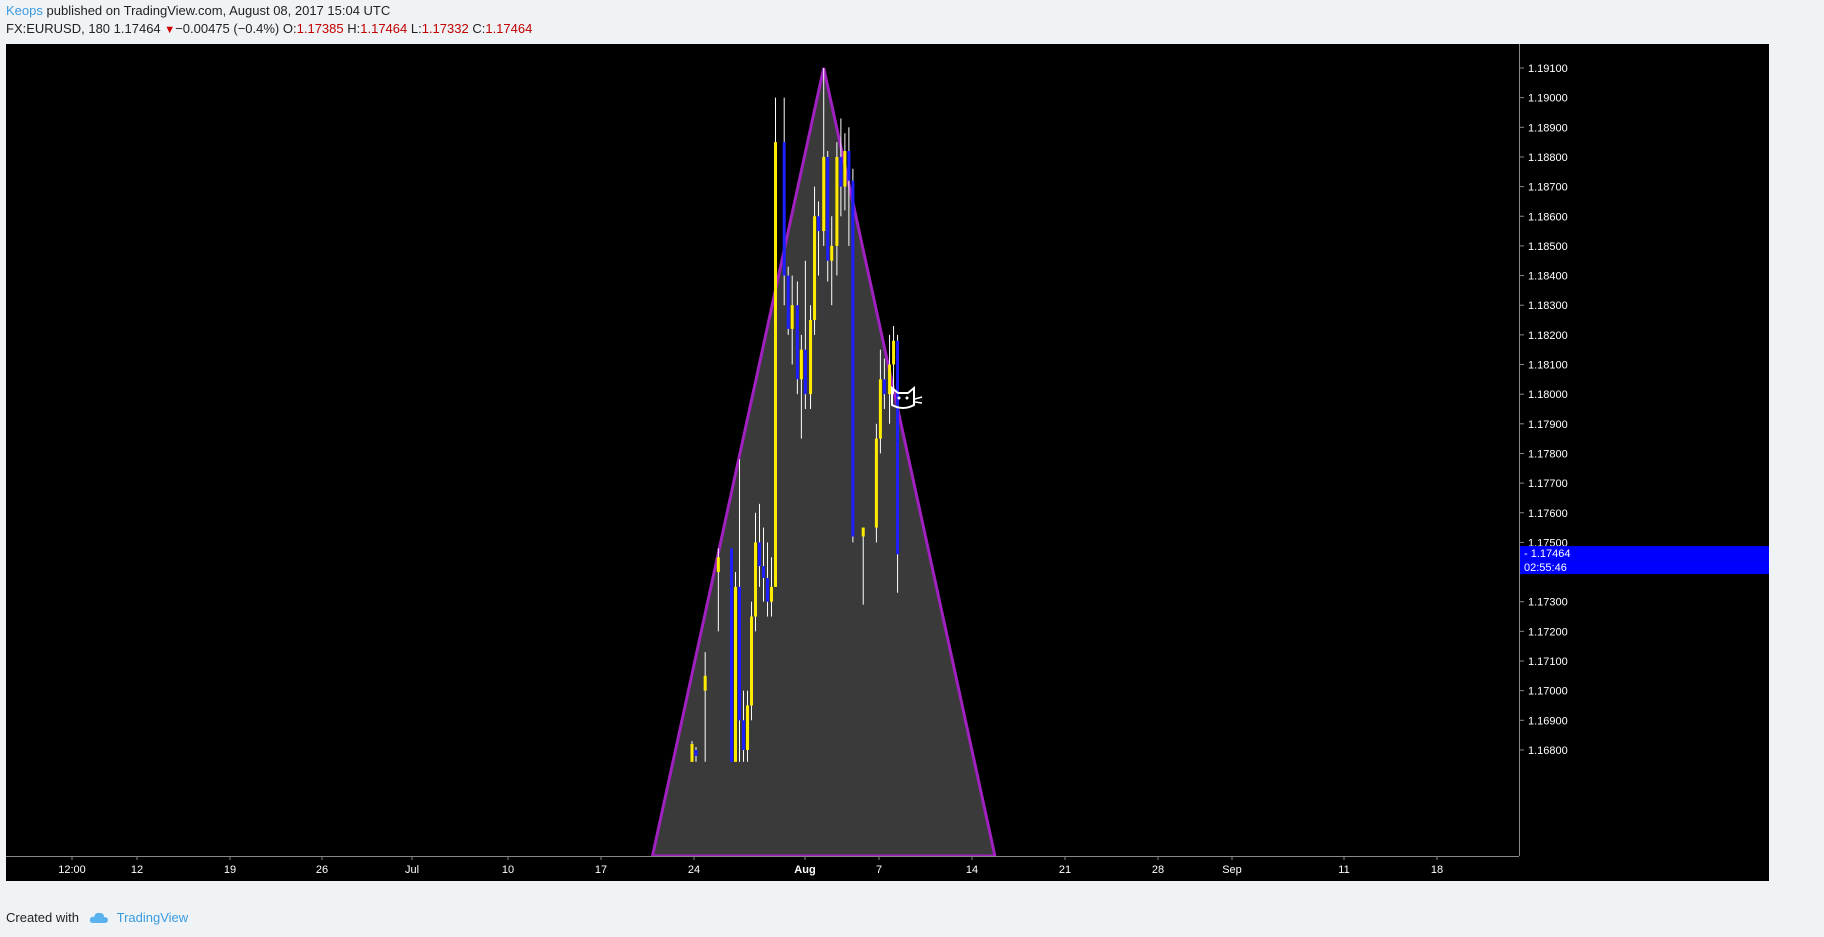  Describe the element at coordinates (24, 10) in the screenshot. I see `author-link: Keops` at that location.